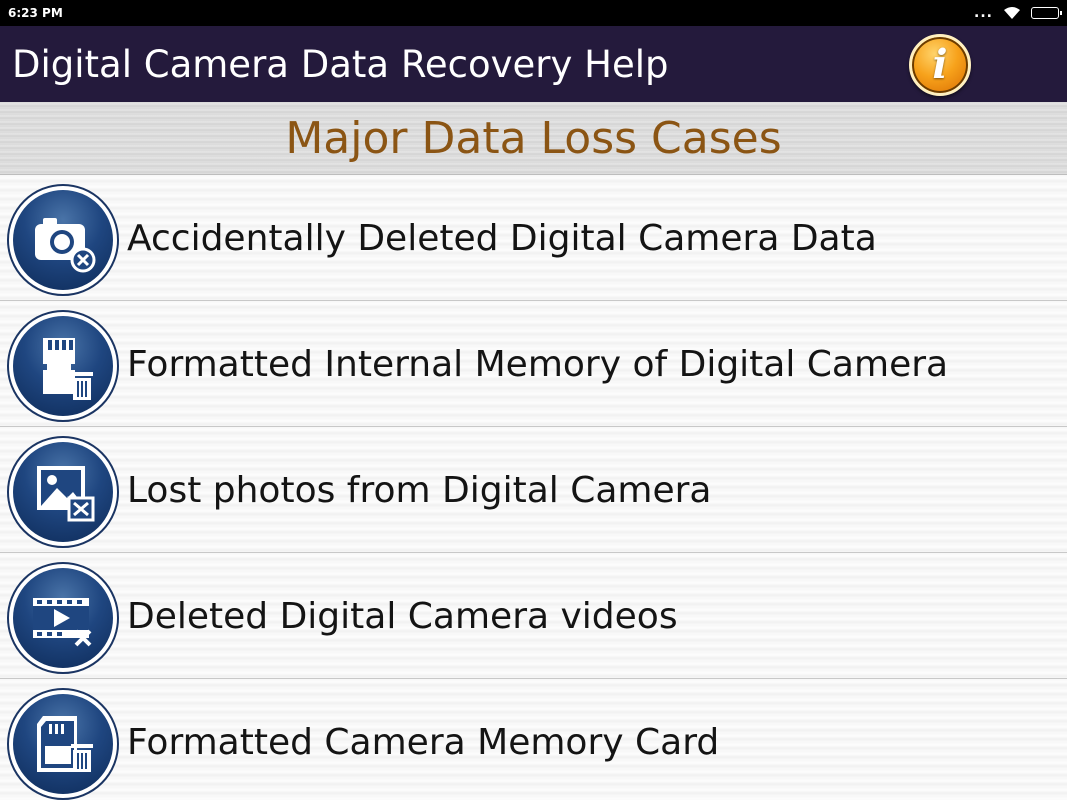 This screenshot has width=1067, height=800. I want to click on video-delete-icon, so click(63, 618).